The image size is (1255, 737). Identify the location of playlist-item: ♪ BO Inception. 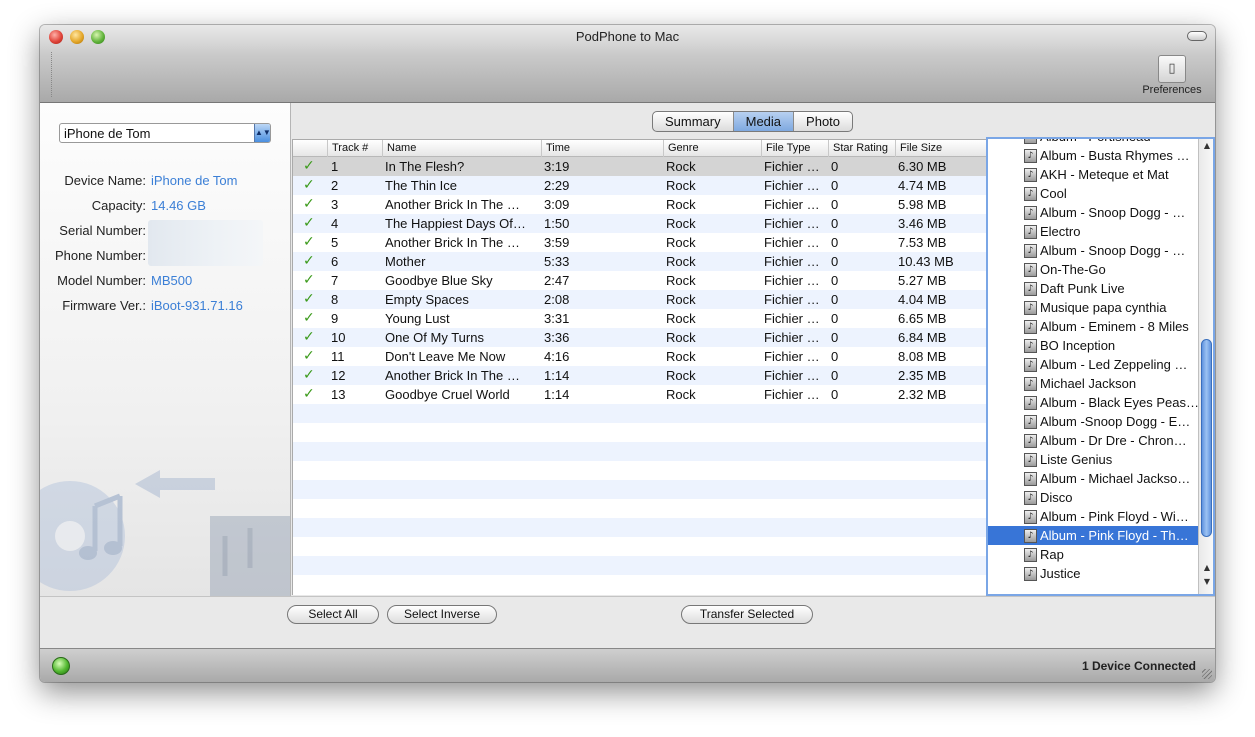
(1093, 345).